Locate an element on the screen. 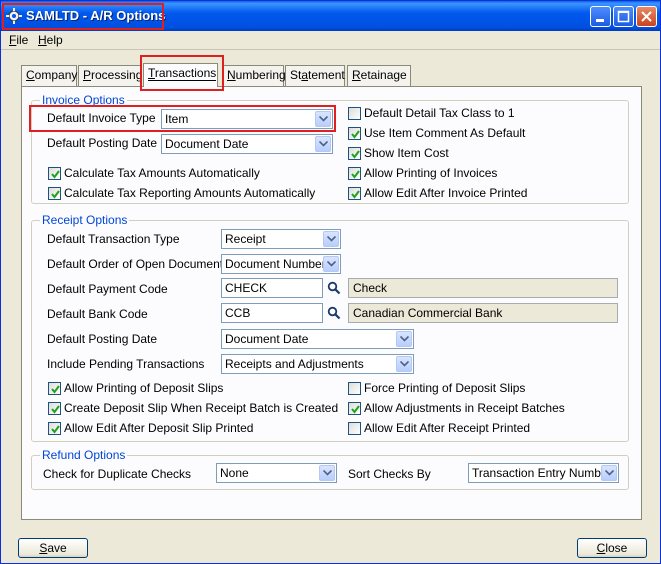 This screenshot has width=661, height=564. menu-file: File is located at coordinates (18, 40).